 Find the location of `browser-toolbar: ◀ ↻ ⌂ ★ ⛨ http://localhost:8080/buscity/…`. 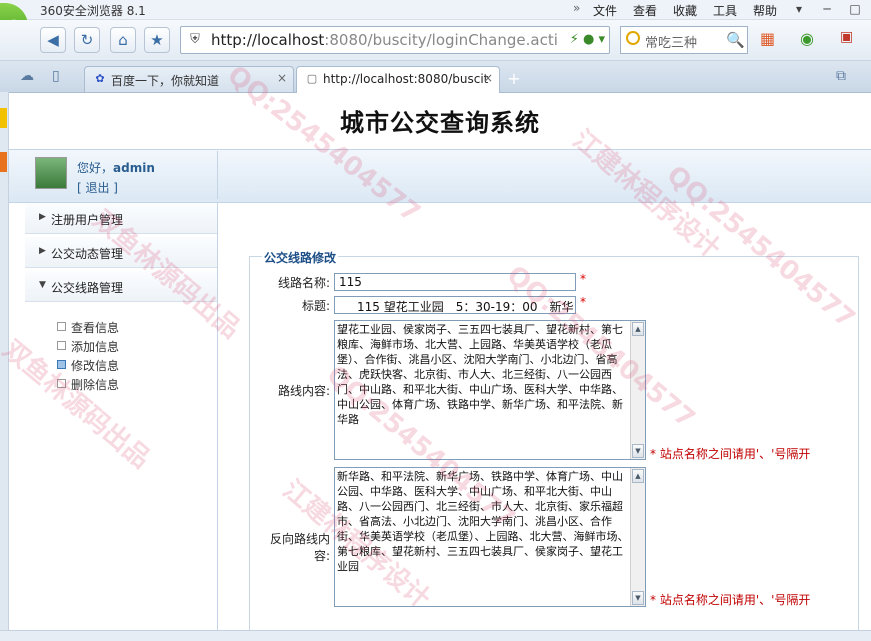

browser-toolbar: ◀ ↻ ⌂ ★ ⛨ http://localhost:8080/buscity/… is located at coordinates (435, 40).